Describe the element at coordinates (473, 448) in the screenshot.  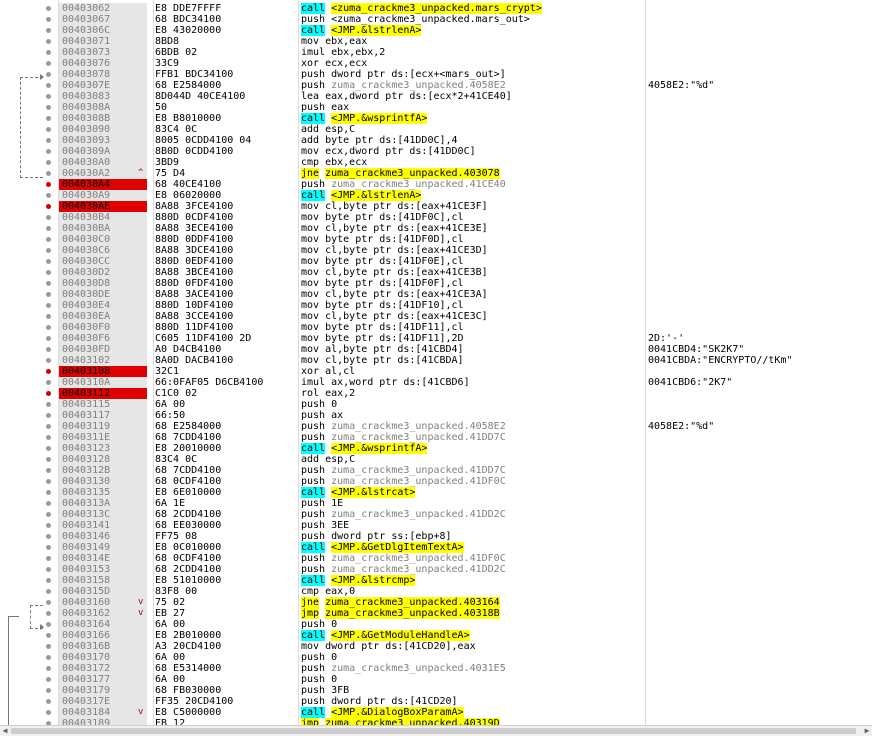
I see `row-instruction: call <JMP.&wsprintfA>` at that location.